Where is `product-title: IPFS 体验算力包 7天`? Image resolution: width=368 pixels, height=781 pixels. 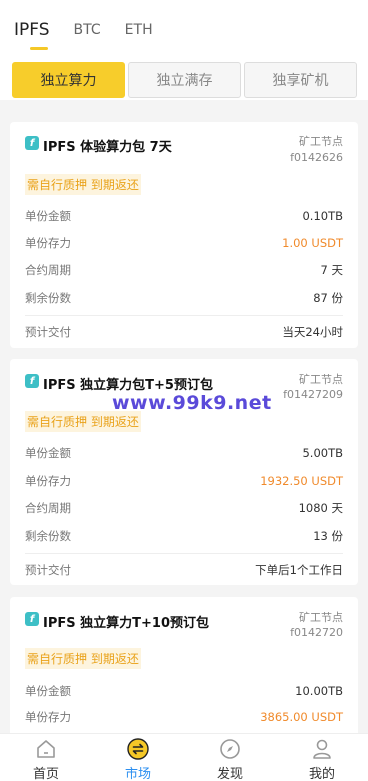 product-title: IPFS 体验算力包 7天 is located at coordinates (107, 147).